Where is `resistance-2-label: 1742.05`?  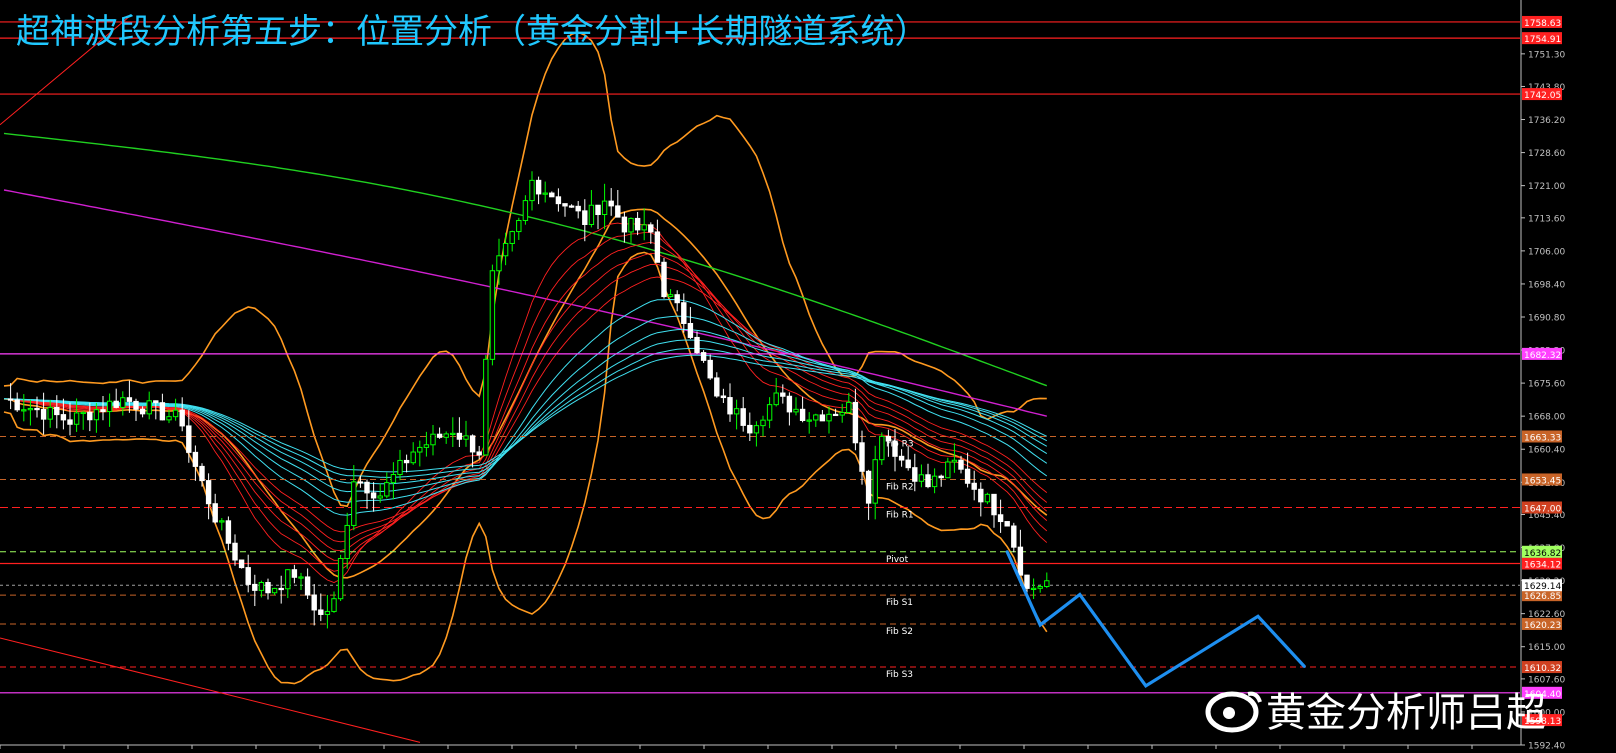 resistance-2-label: 1742.05 is located at coordinates (1542, 96).